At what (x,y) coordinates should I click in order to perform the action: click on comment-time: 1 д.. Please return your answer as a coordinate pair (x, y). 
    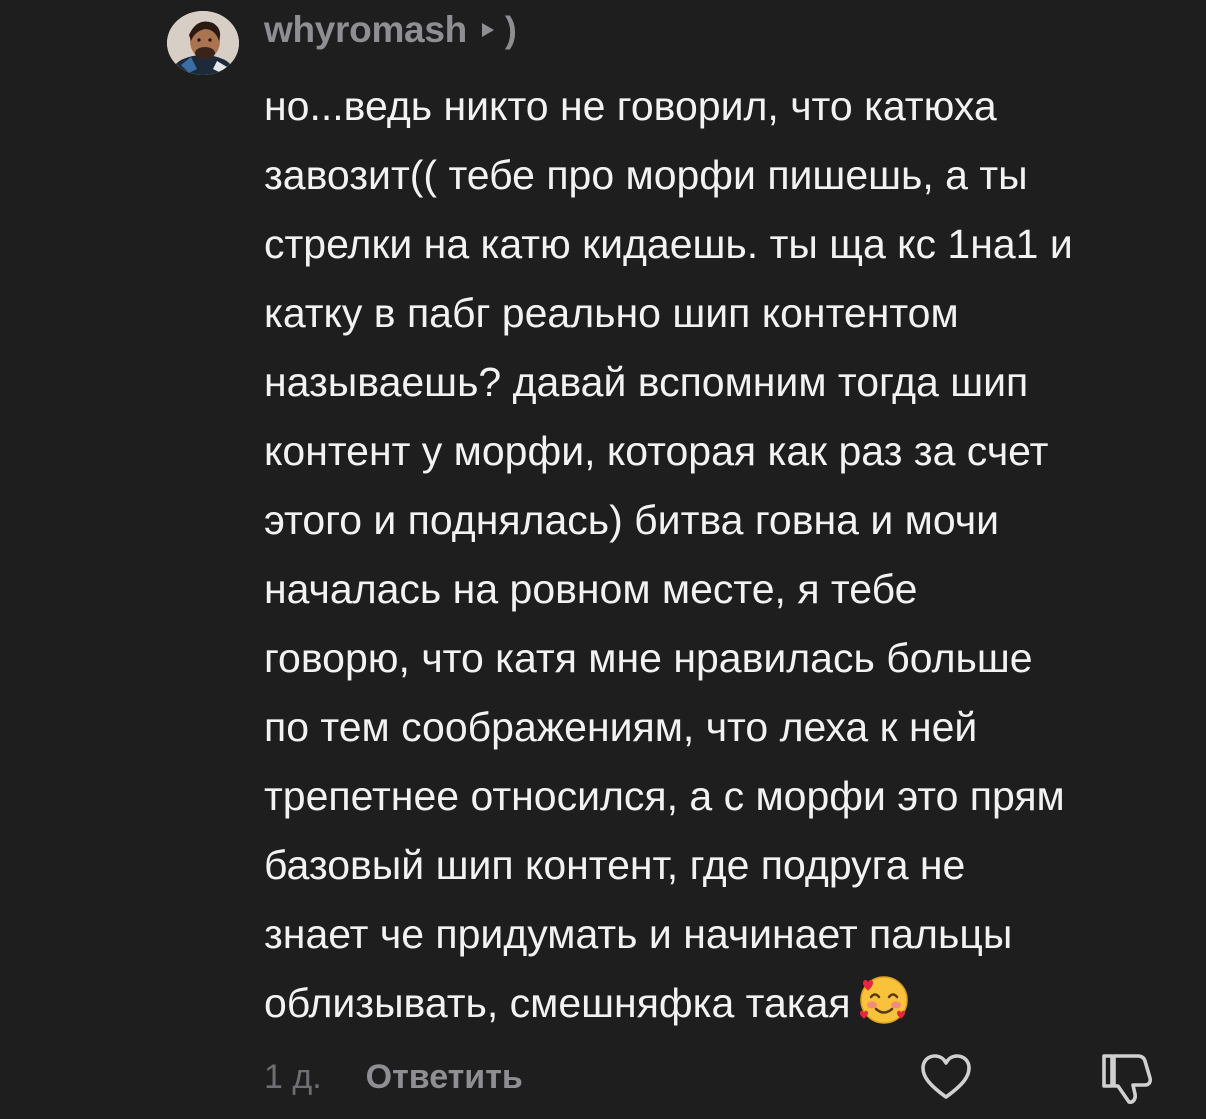
    Looking at the image, I should click on (293, 1076).